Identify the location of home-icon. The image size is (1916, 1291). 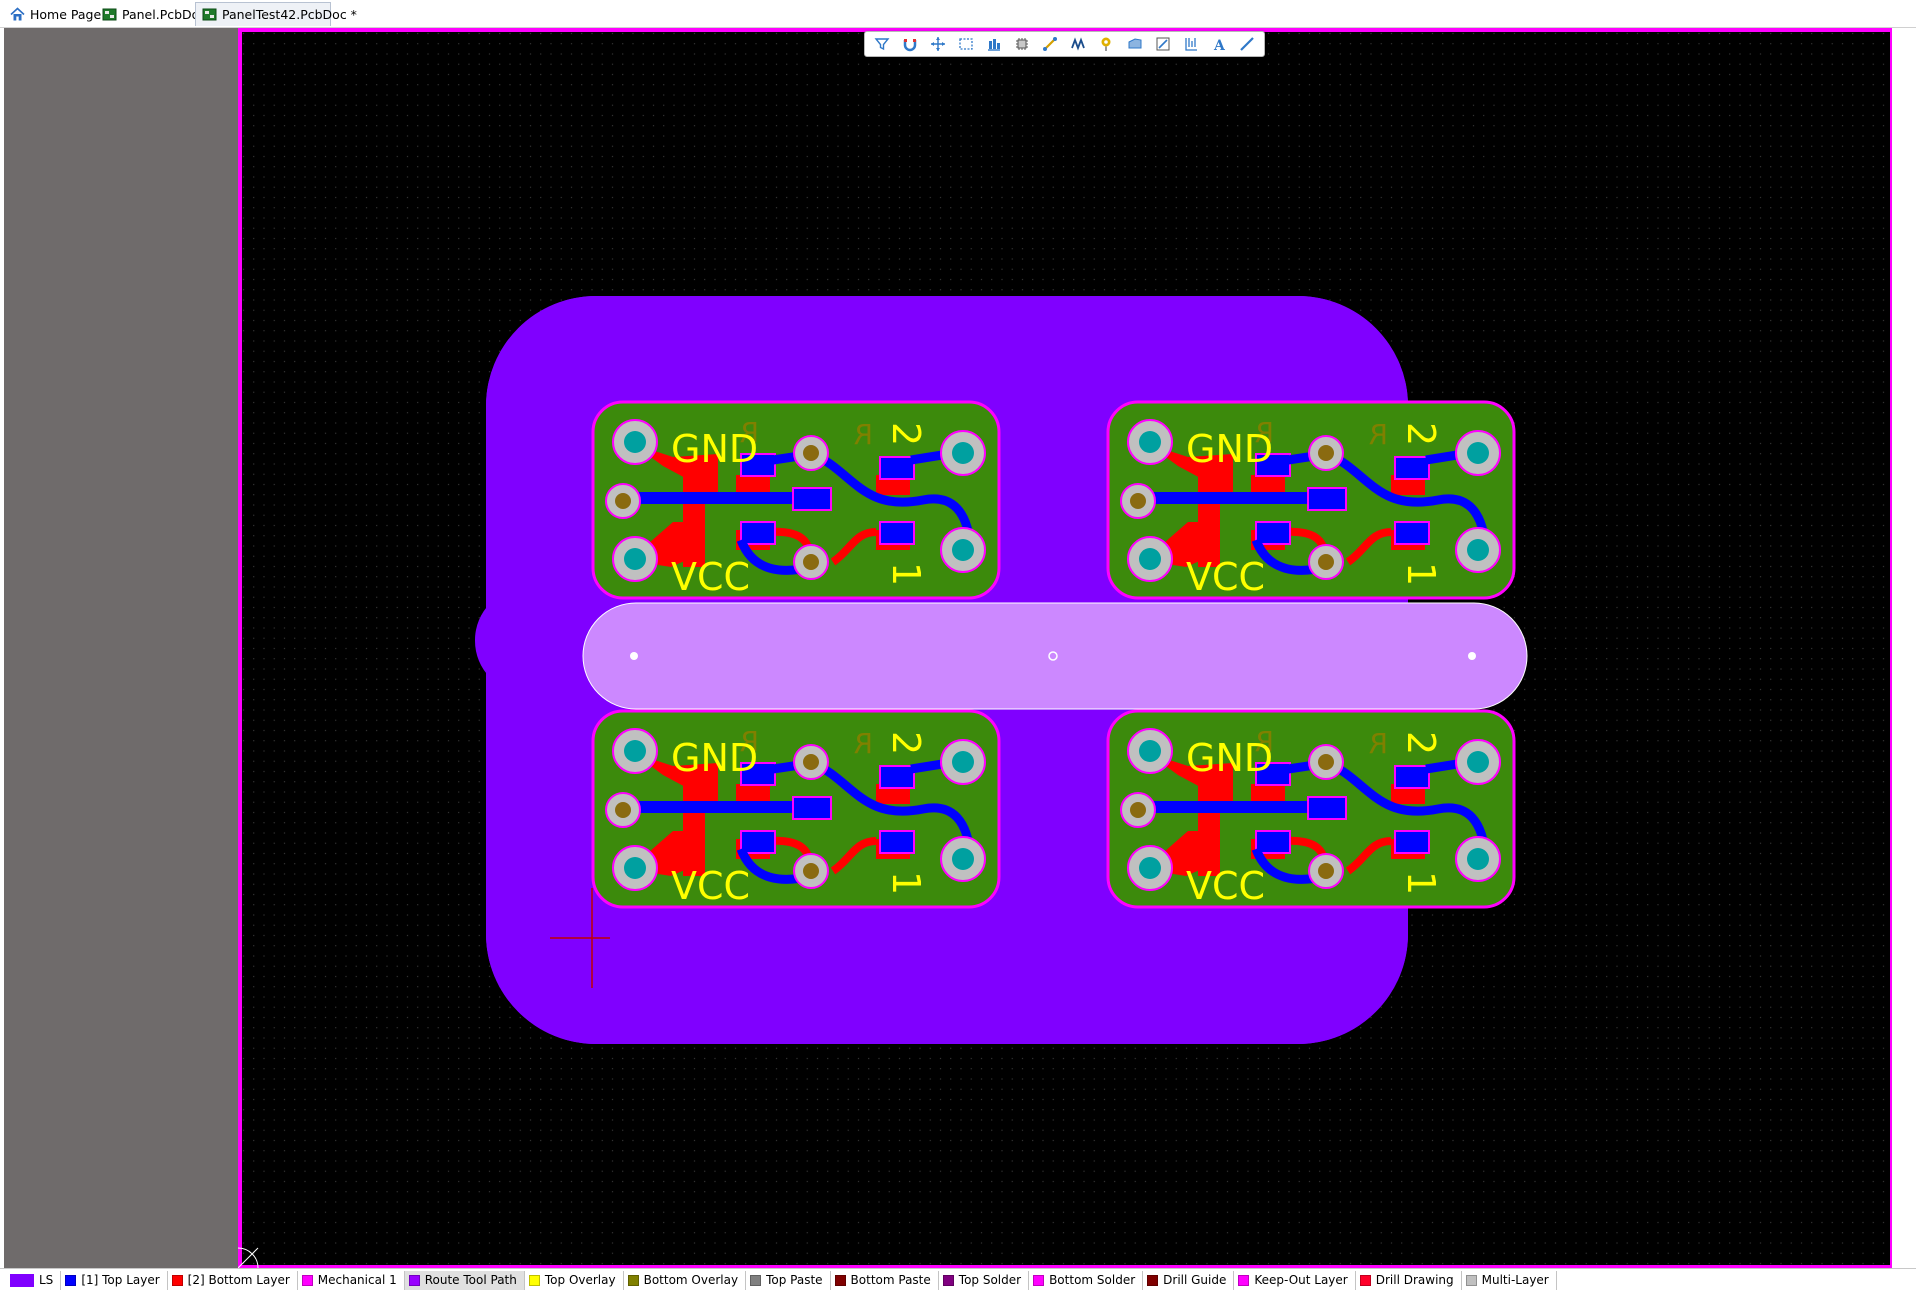
(17, 14).